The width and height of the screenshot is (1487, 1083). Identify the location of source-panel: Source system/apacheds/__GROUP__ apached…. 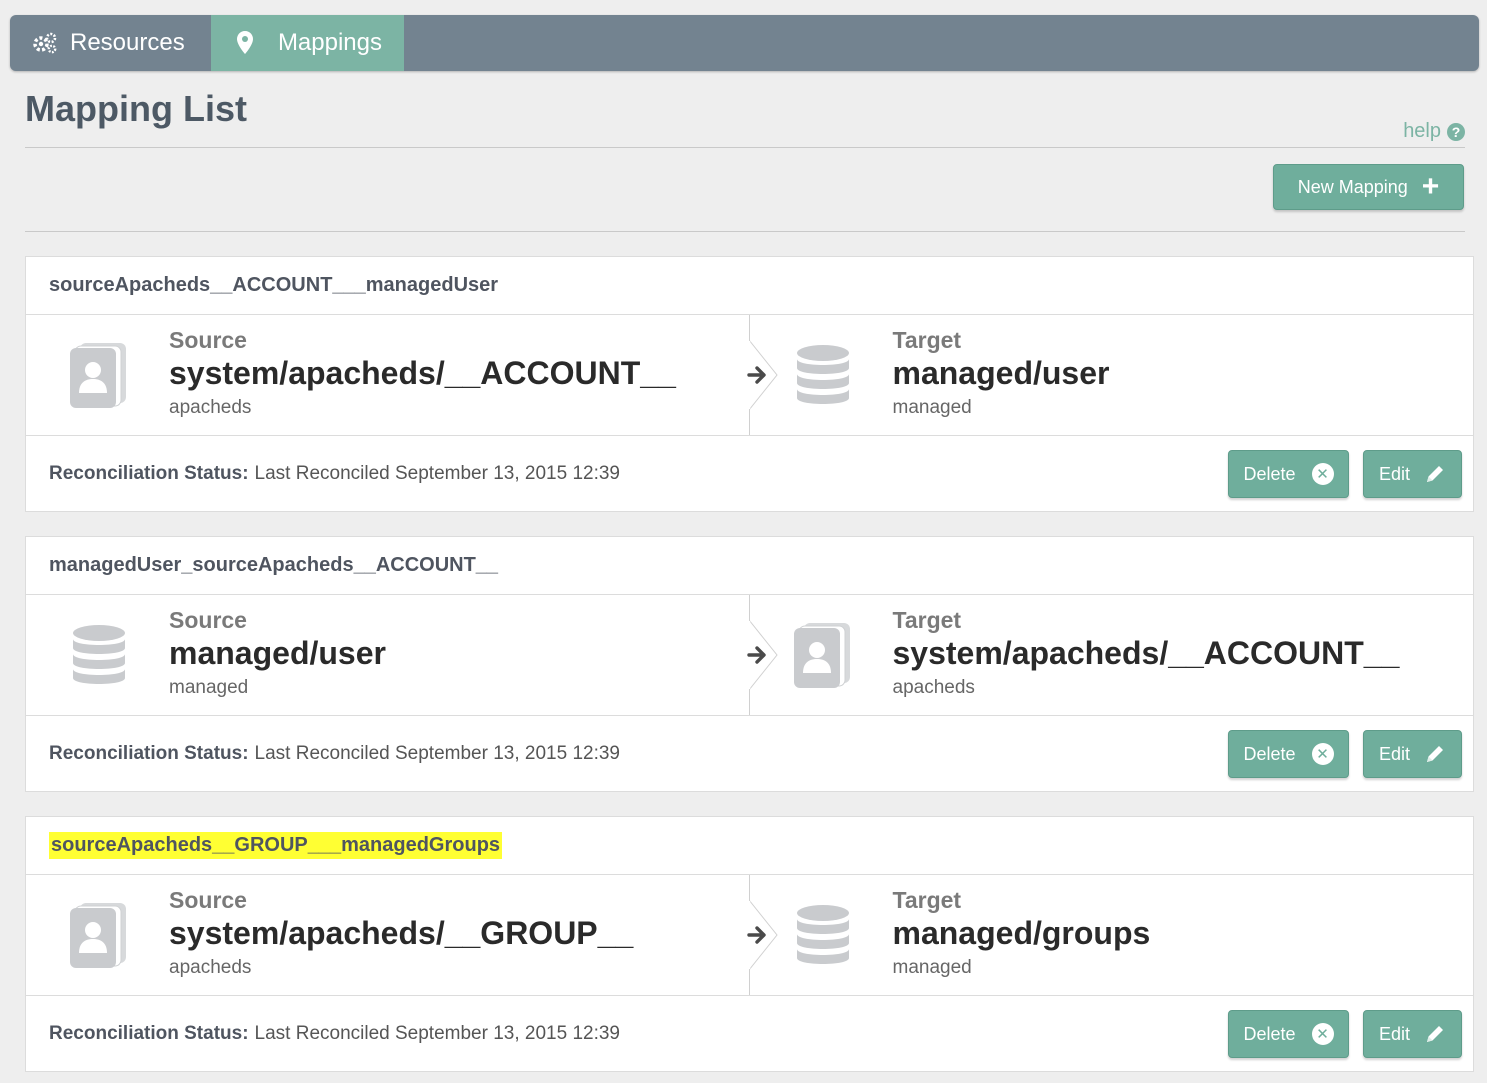
(388, 935).